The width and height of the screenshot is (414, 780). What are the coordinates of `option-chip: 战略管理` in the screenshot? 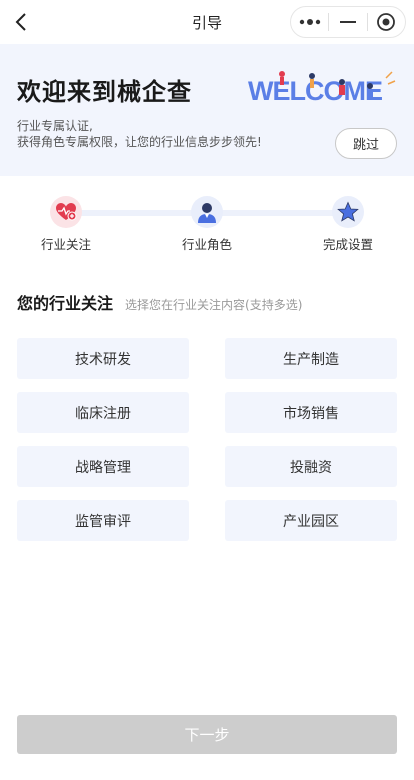 It's located at (103, 466).